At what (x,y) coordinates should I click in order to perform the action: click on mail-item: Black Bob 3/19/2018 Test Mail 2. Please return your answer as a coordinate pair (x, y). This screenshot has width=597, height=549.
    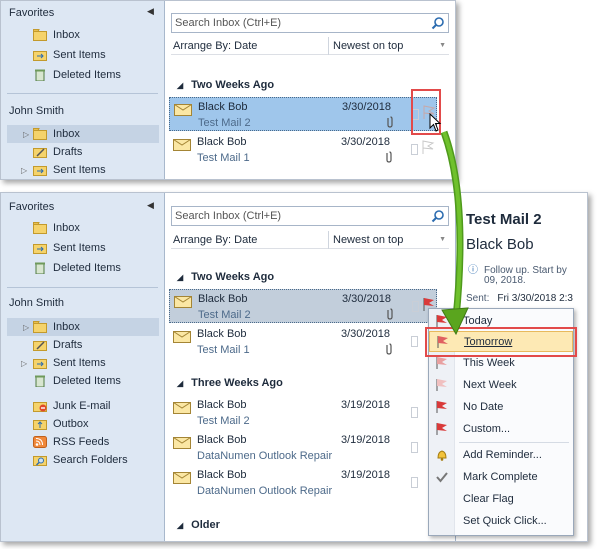
    Looking at the image, I should click on (303, 413).